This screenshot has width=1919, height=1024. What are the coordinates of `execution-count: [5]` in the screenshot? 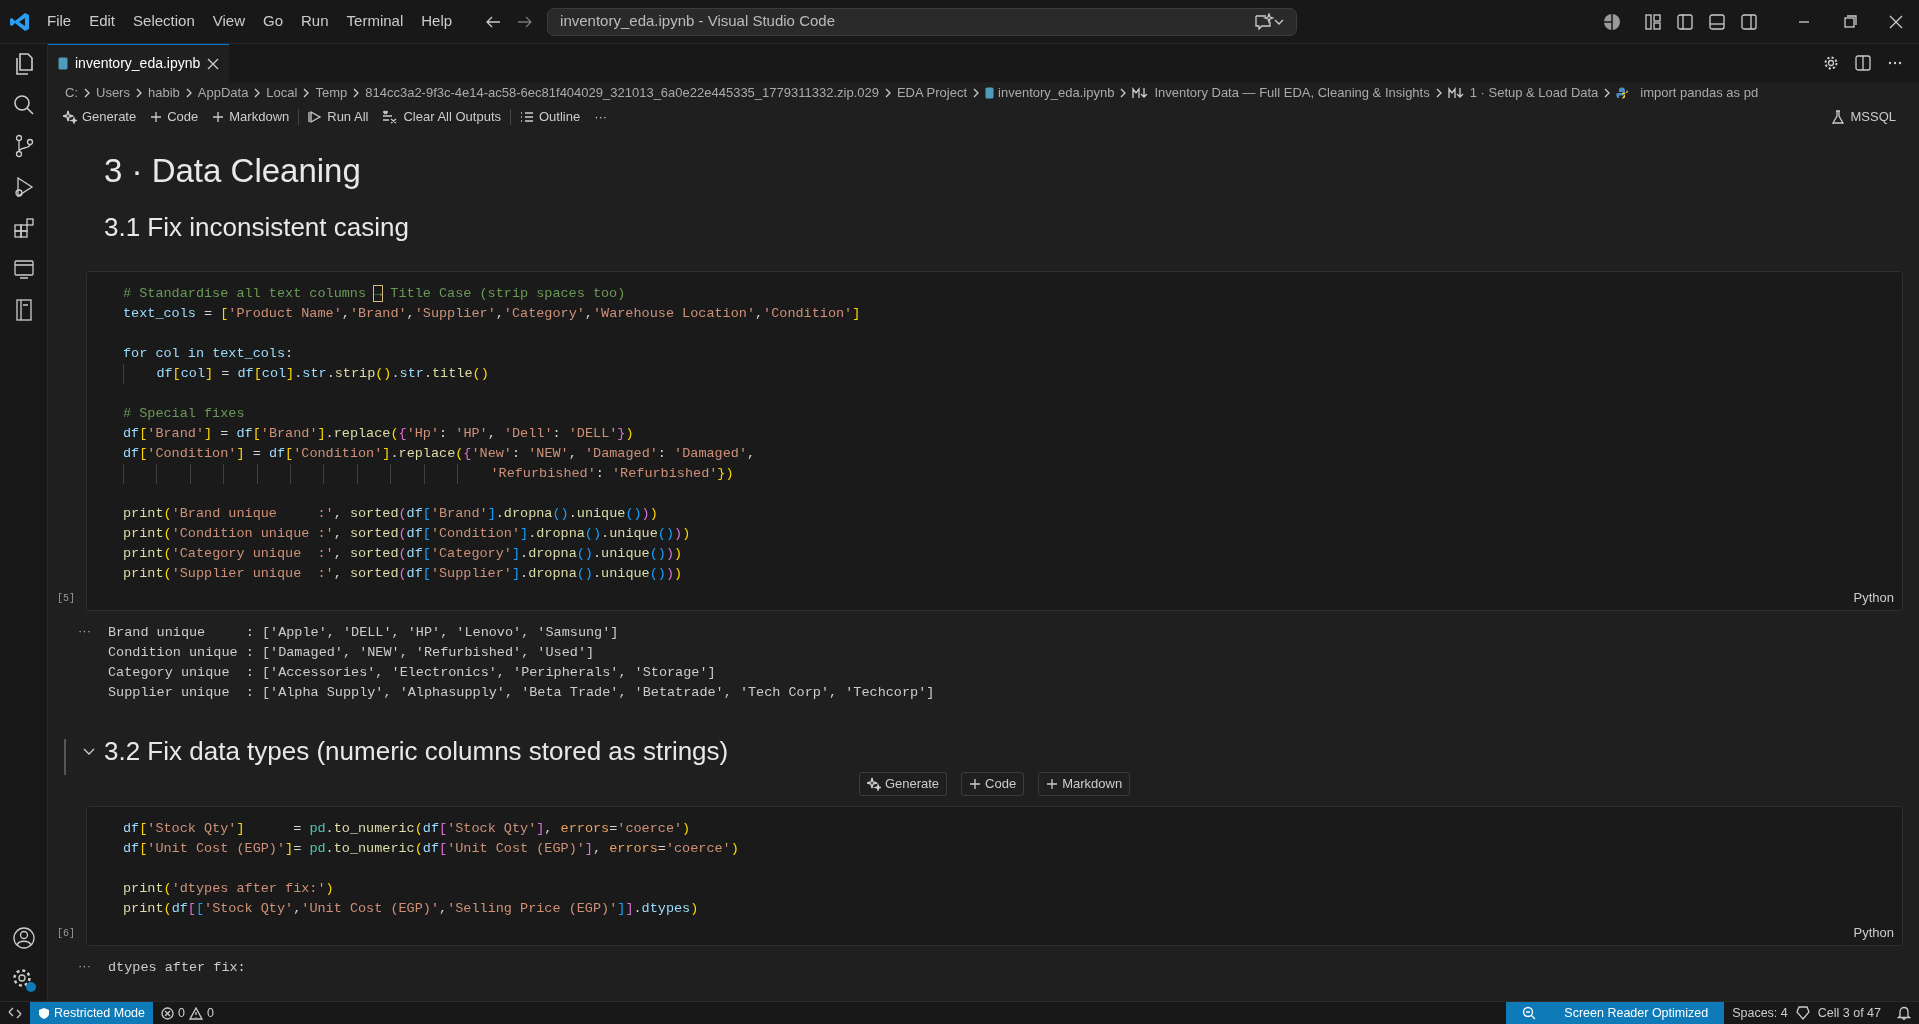 It's located at (66, 598).